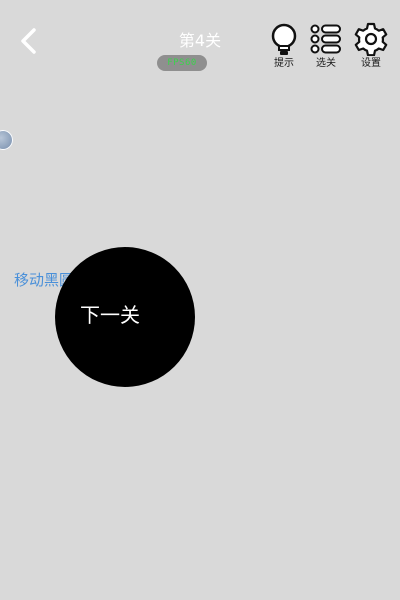 The width and height of the screenshot is (400, 600). What do you see at coordinates (6, 140) in the screenshot?
I see `draggable-ball` at bounding box center [6, 140].